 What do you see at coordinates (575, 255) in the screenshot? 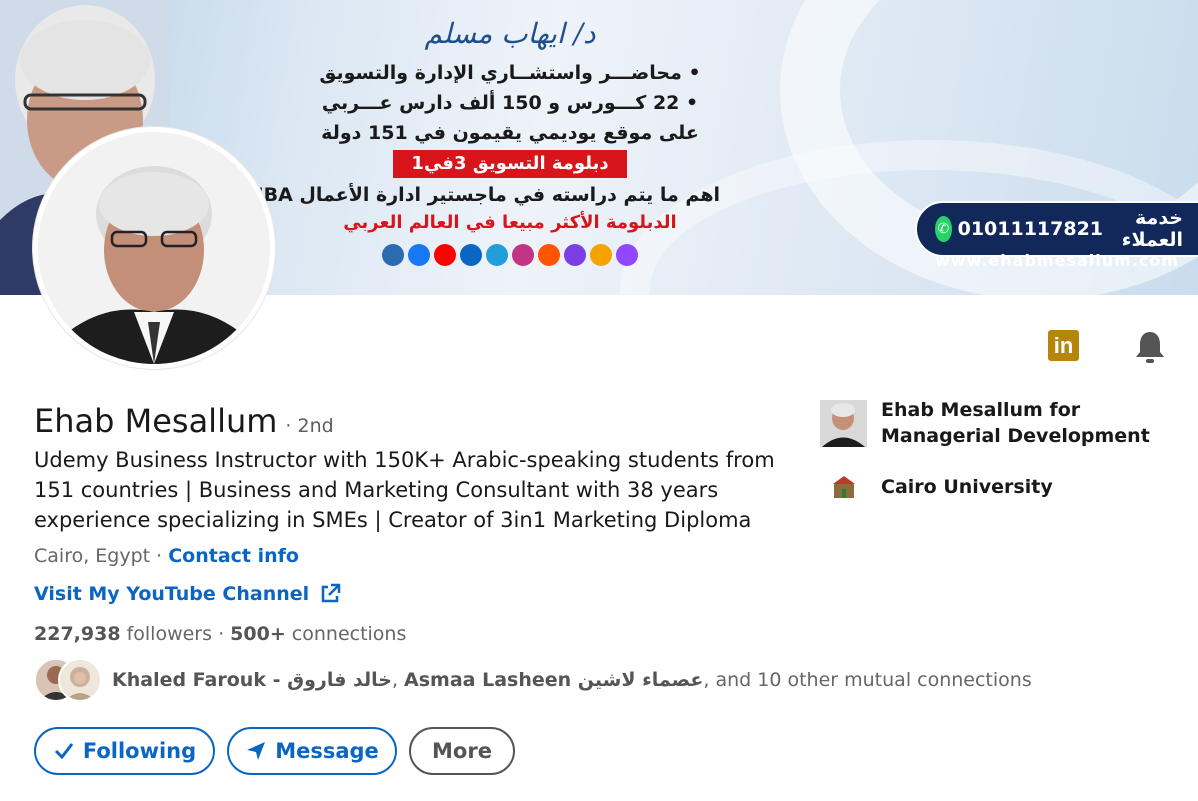
I see `podcast-icon` at bounding box center [575, 255].